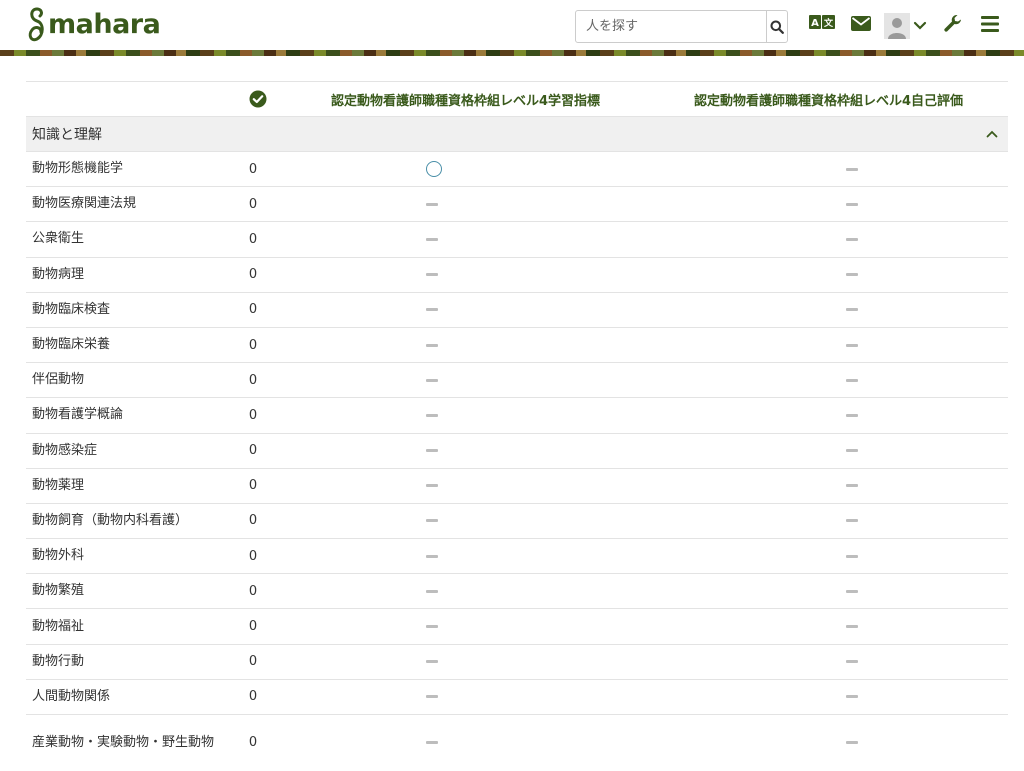 Image resolution: width=1024 pixels, height=771 pixels. What do you see at coordinates (905, 26) in the screenshot?
I see `user-menu-button` at bounding box center [905, 26].